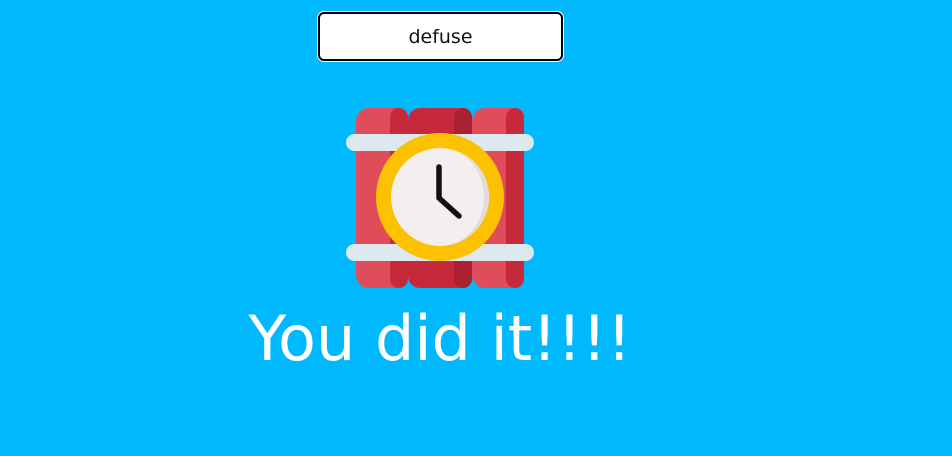 The height and width of the screenshot is (456, 952). What do you see at coordinates (440, 338) in the screenshot?
I see `success-message: You did it!!!!` at bounding box center [440, 338].